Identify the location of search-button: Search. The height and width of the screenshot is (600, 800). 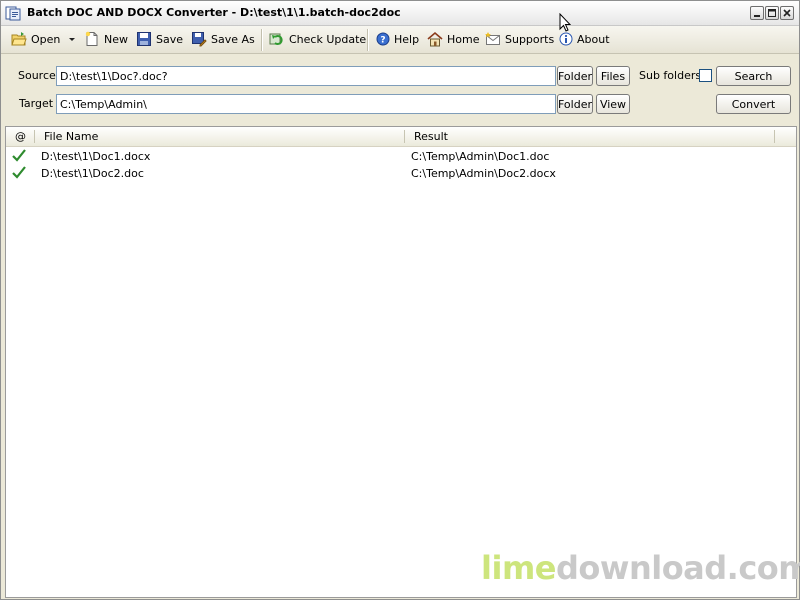
(753, 76).